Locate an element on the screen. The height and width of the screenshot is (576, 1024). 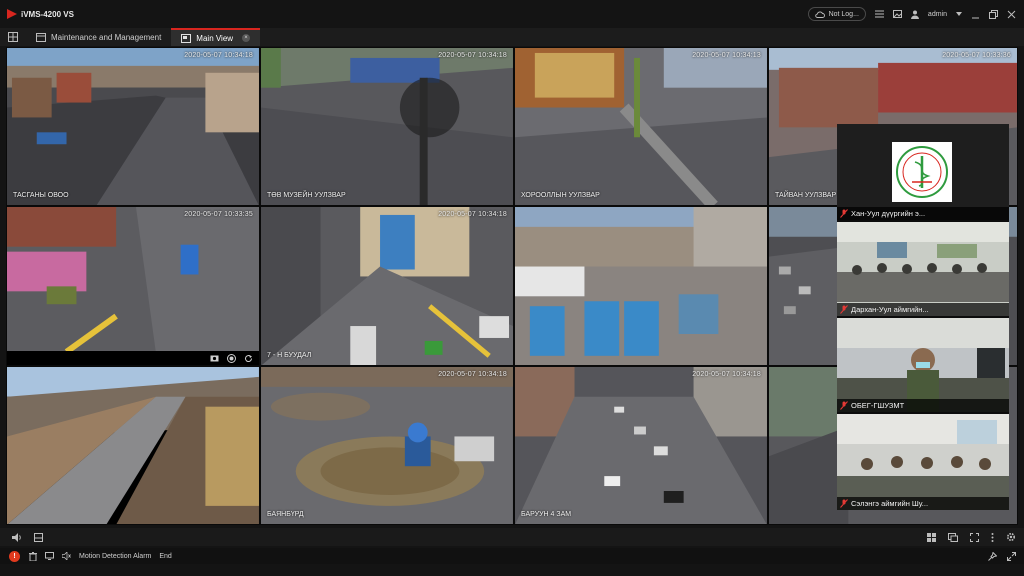
camera-tile: 2020-05-07 10:33:35 is located at coordinates (133, 286).